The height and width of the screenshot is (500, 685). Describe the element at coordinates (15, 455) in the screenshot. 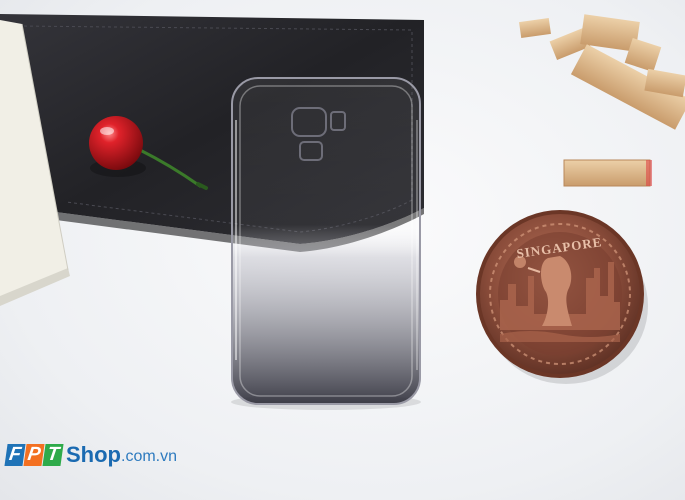

I see `logo-letter-f: F` at that location.